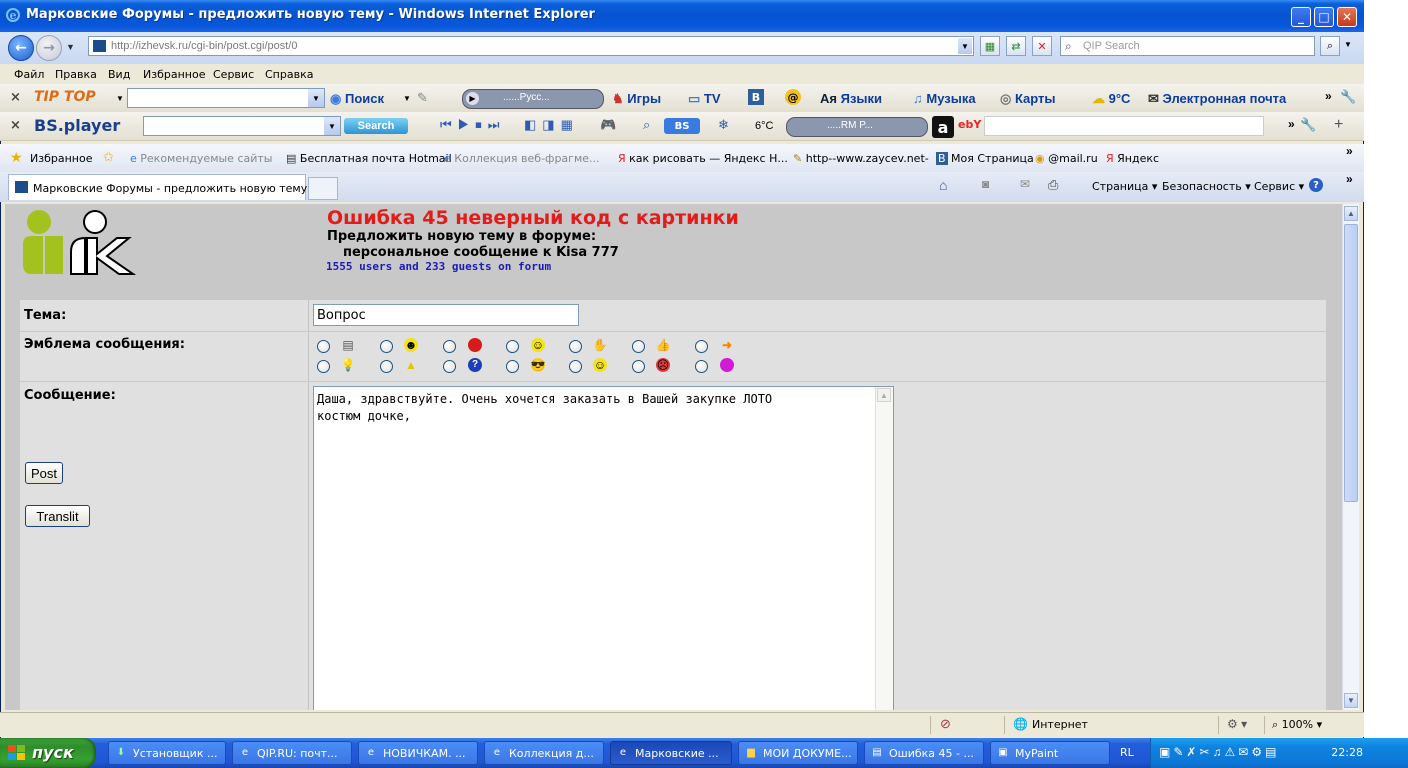  Describe the element at coordinates (289, 74) in the screenshot. I see `menu-help: Справка` at that location.